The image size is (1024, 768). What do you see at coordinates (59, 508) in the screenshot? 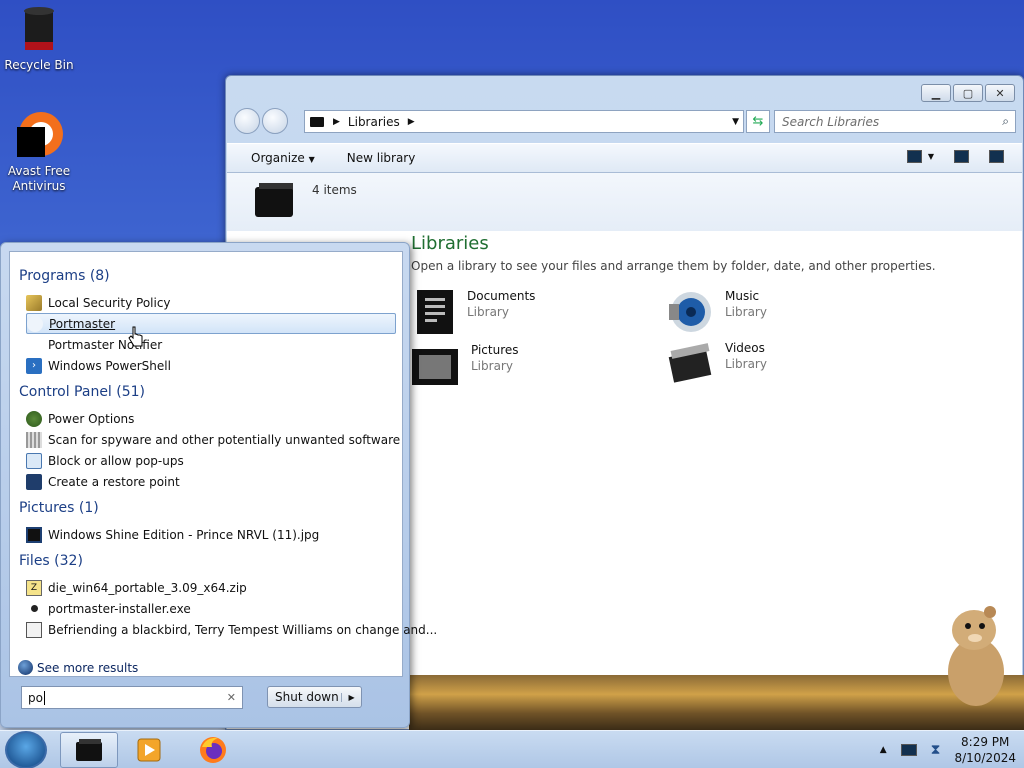
I see `group-title-pictures: Pictures (1)` at bounding box center [59, 508].